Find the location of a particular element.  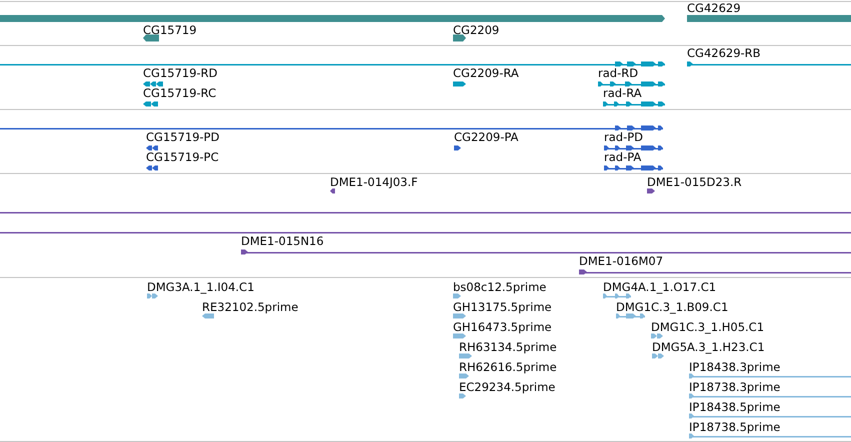

feature-label: IP18738.3prime is located at coordinates (734, 387).